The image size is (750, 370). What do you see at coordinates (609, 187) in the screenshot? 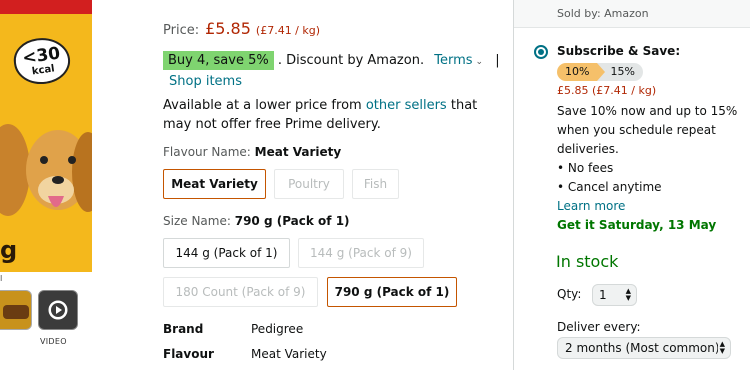
I see `benefit-bullet: • Cancel anytime` at bounding box center [609, 187].